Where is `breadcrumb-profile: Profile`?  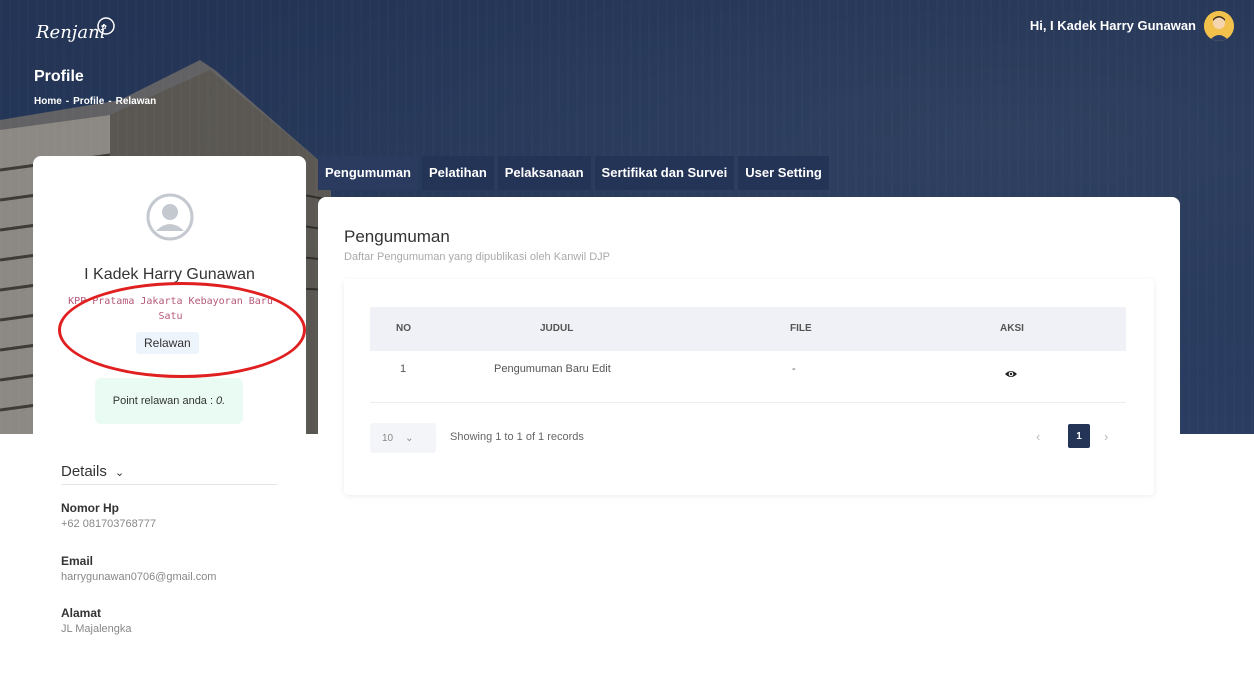
breadcrumb-profile: Profile is located at coordinates (88, 101).